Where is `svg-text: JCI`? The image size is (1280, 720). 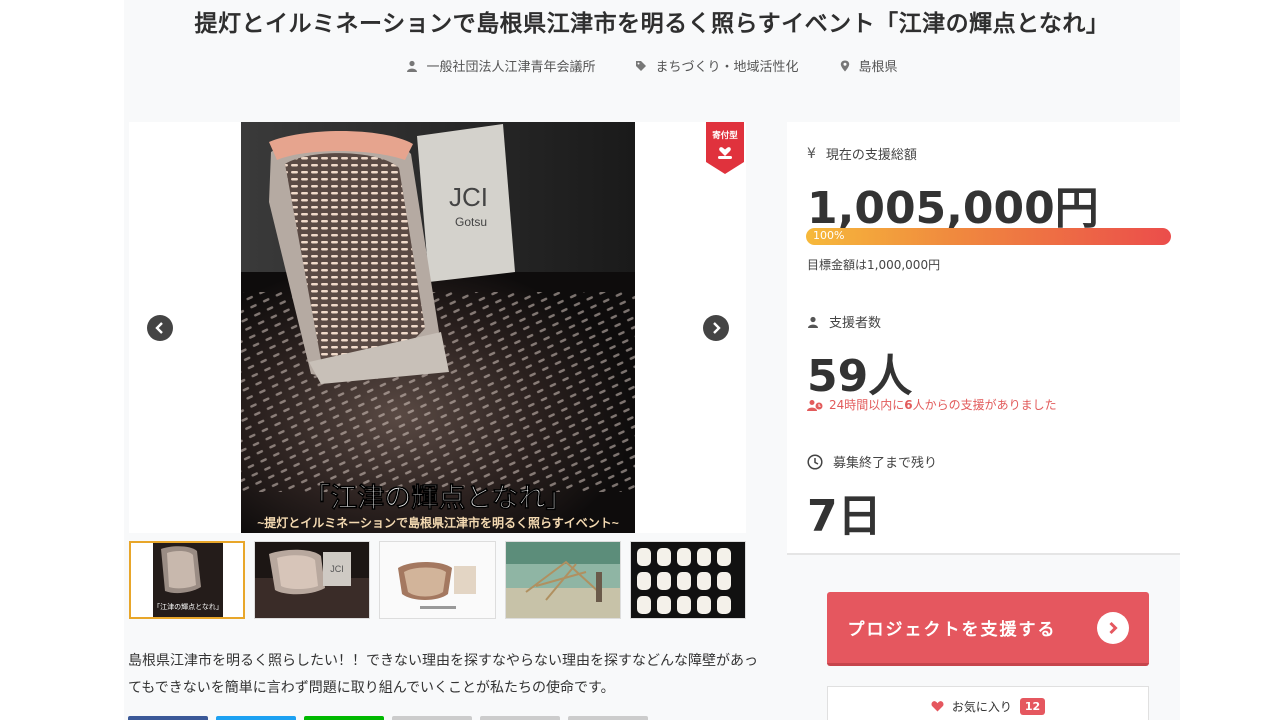
svg-text: JCI is located at coordinates (468, 197).